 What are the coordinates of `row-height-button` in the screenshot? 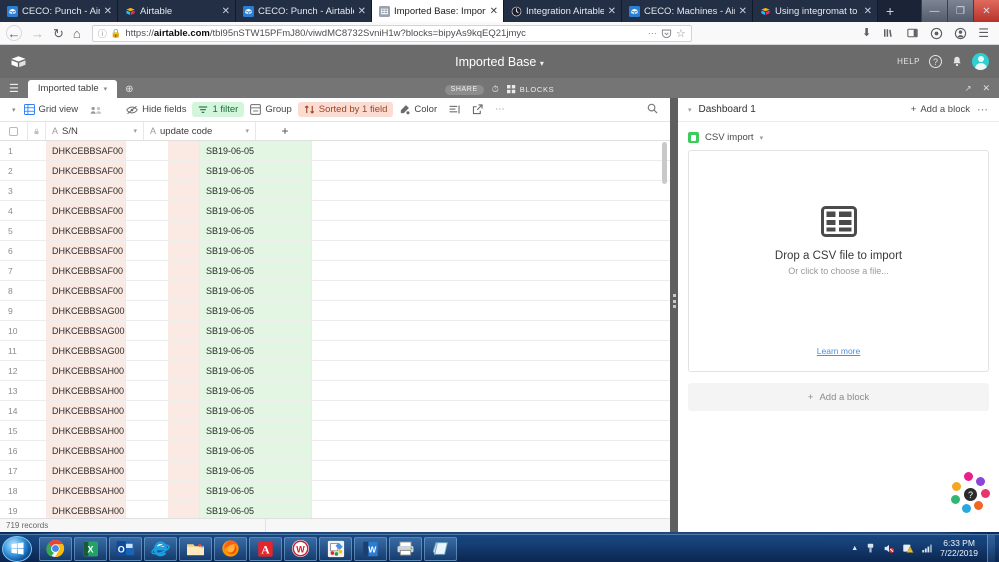 It's located at (454, 110).